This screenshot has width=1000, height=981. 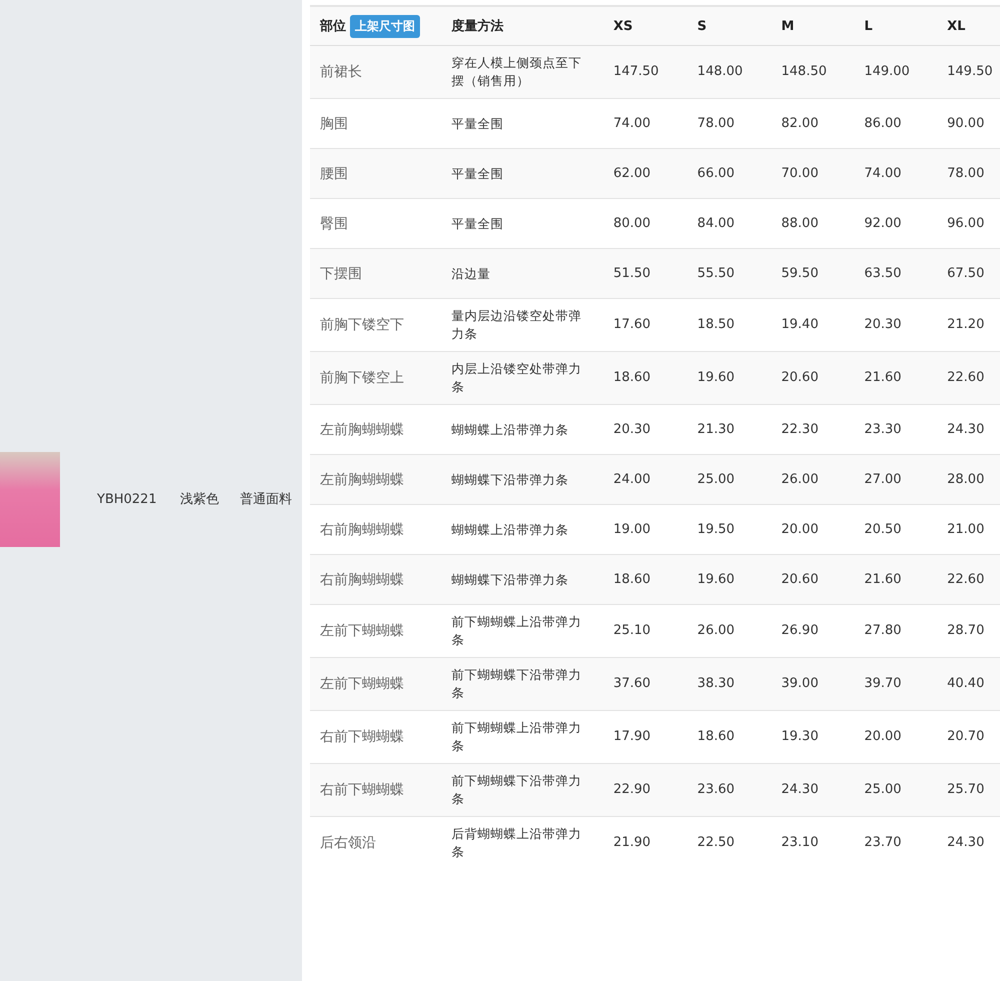 What do you see at coordinates (716, 789) in the screenshot?
I see `size-value: 23.60` at bounding box center [716, 789].